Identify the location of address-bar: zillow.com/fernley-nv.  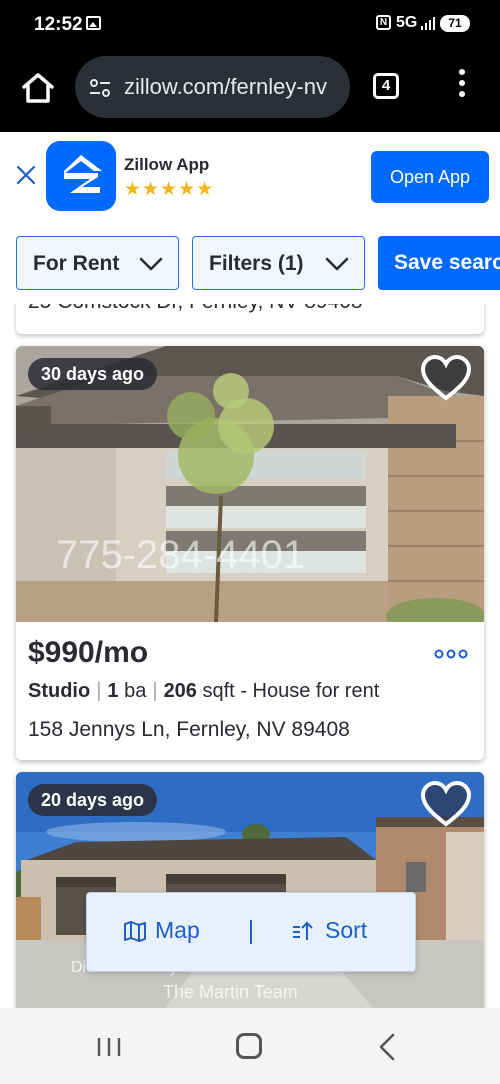
(212, 87).